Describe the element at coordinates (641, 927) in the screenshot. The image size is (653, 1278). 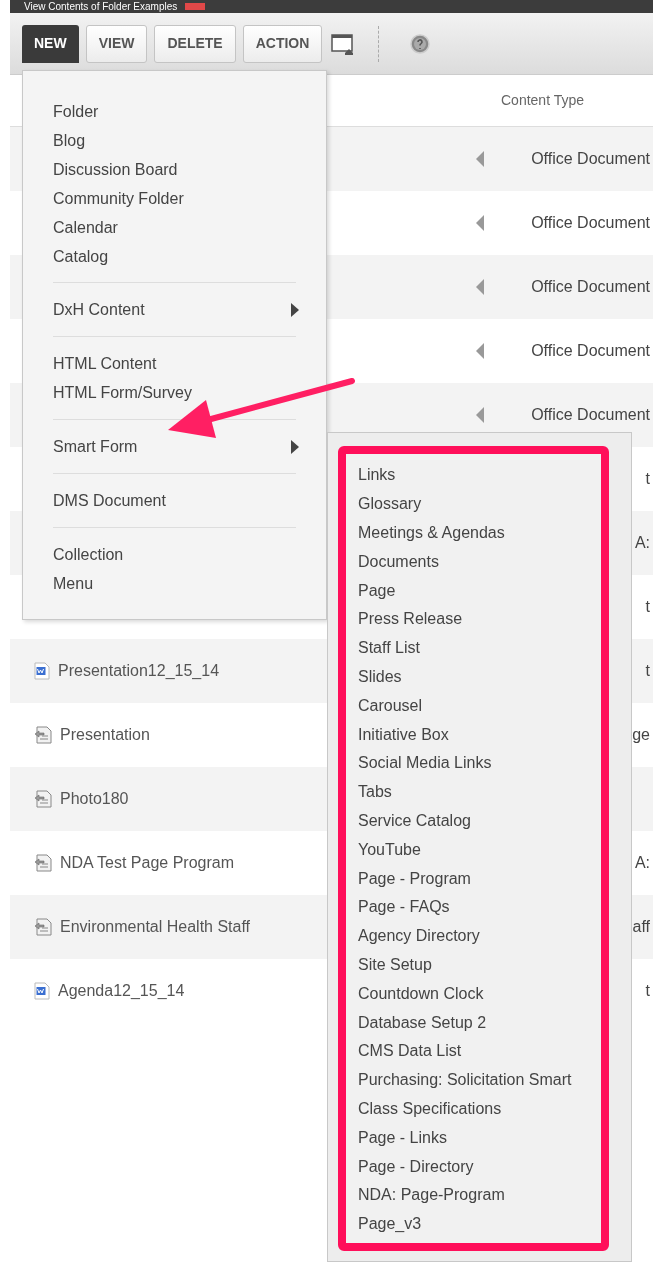
I see `content-type-cell-text: aff` at that location.